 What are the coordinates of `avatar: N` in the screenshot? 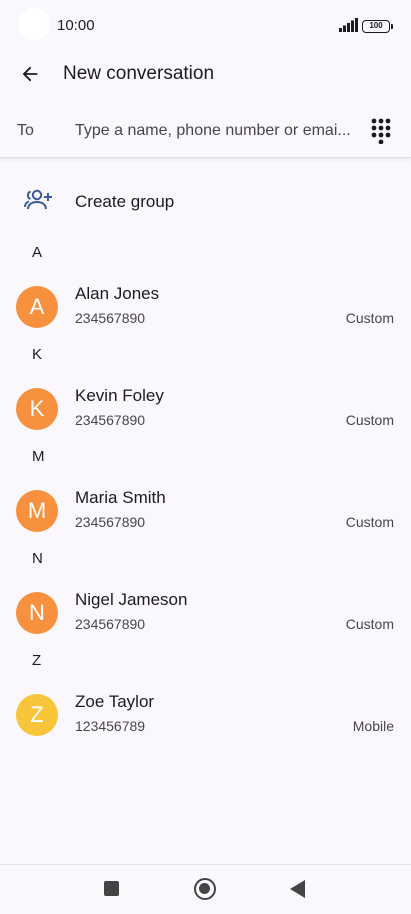 It's located at (37, 613).